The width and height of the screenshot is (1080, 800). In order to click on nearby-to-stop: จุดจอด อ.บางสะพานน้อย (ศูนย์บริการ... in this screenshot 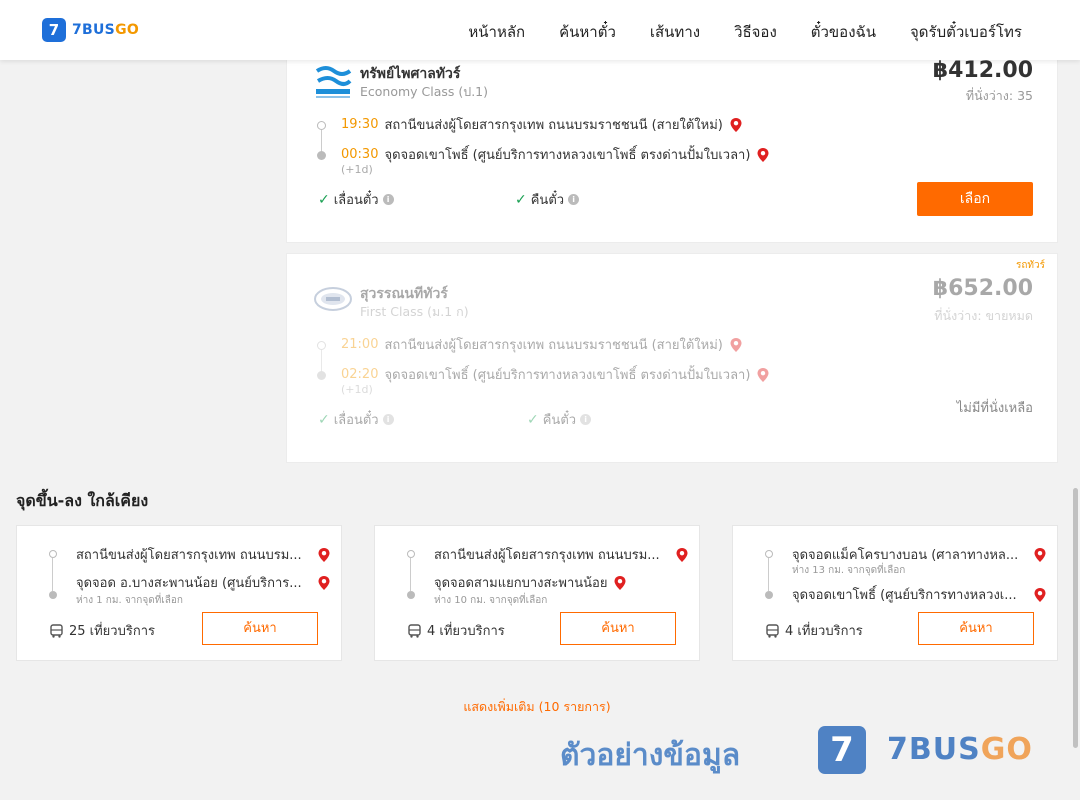, I will do `click(203, 582)`.